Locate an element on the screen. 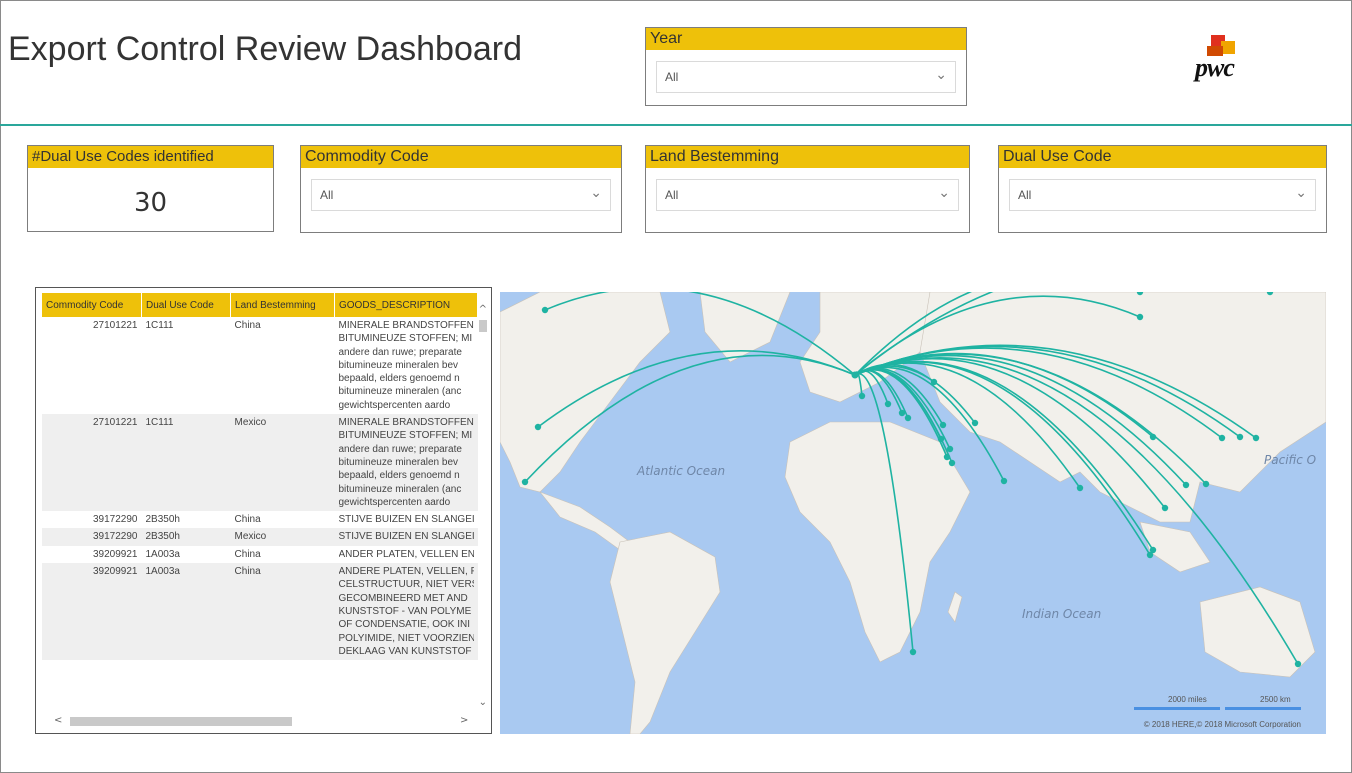  land-bestemming-slicer: Land Bestemming All ⌄ is located at coordinates (807, 189).